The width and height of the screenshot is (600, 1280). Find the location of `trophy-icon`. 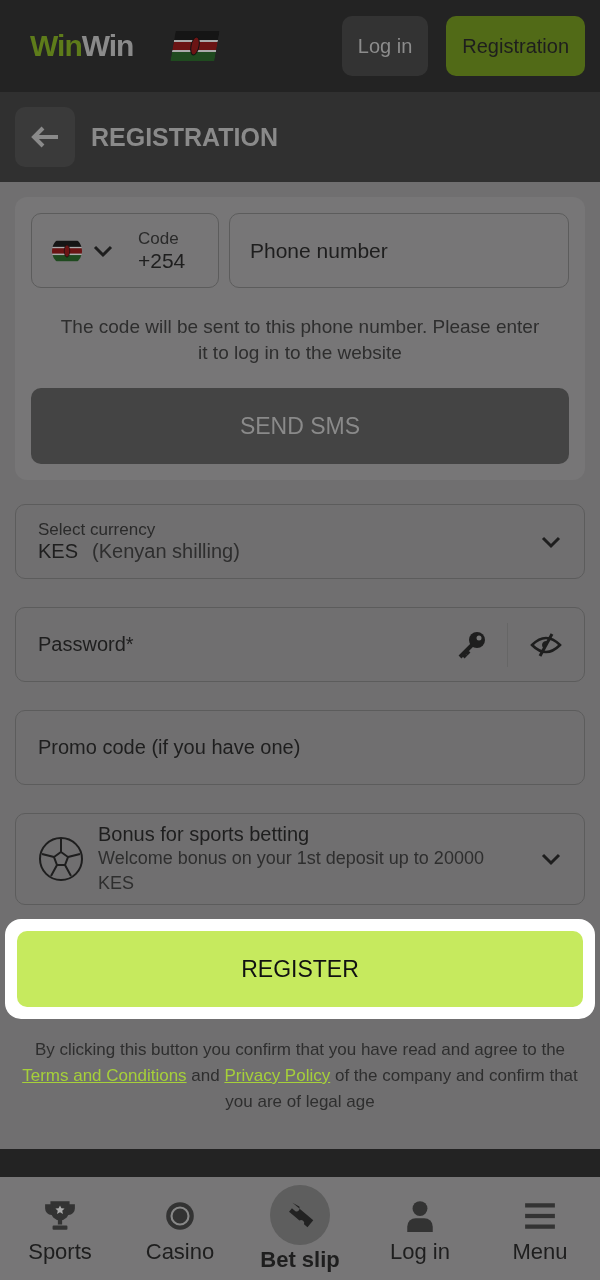

trophy-icon is located at coordinates (60, 1216).